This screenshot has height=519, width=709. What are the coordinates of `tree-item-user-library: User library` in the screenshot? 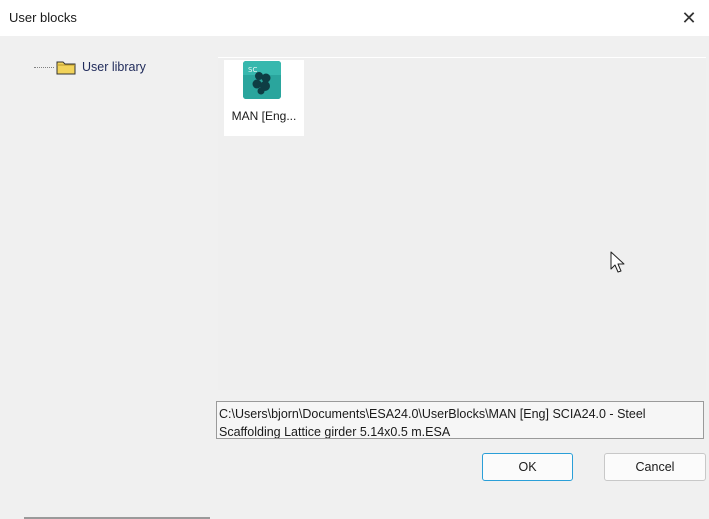 It's located at (90, 67).